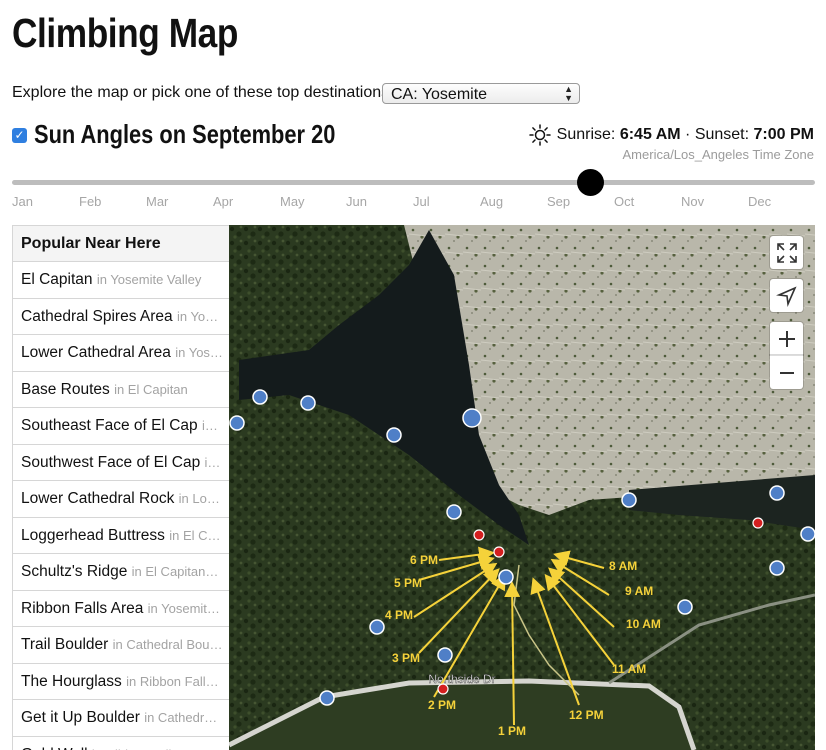 This screenshot has width=826, height=750. What do you see at coordinates (356, 201) in the screenshot?
I see `month-label-jun: Jun` at bounding box center [356, 201].